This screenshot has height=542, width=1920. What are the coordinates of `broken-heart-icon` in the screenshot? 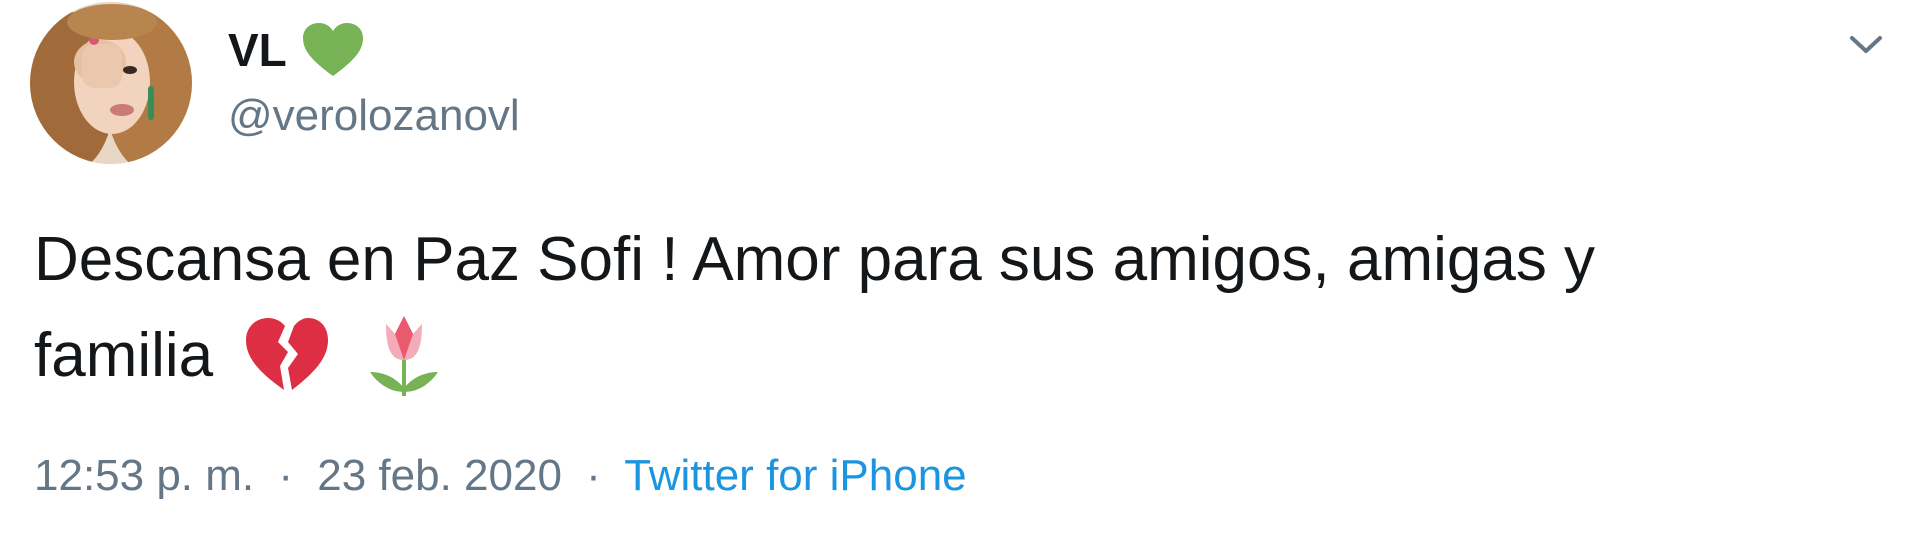 It's located at (286, 354).